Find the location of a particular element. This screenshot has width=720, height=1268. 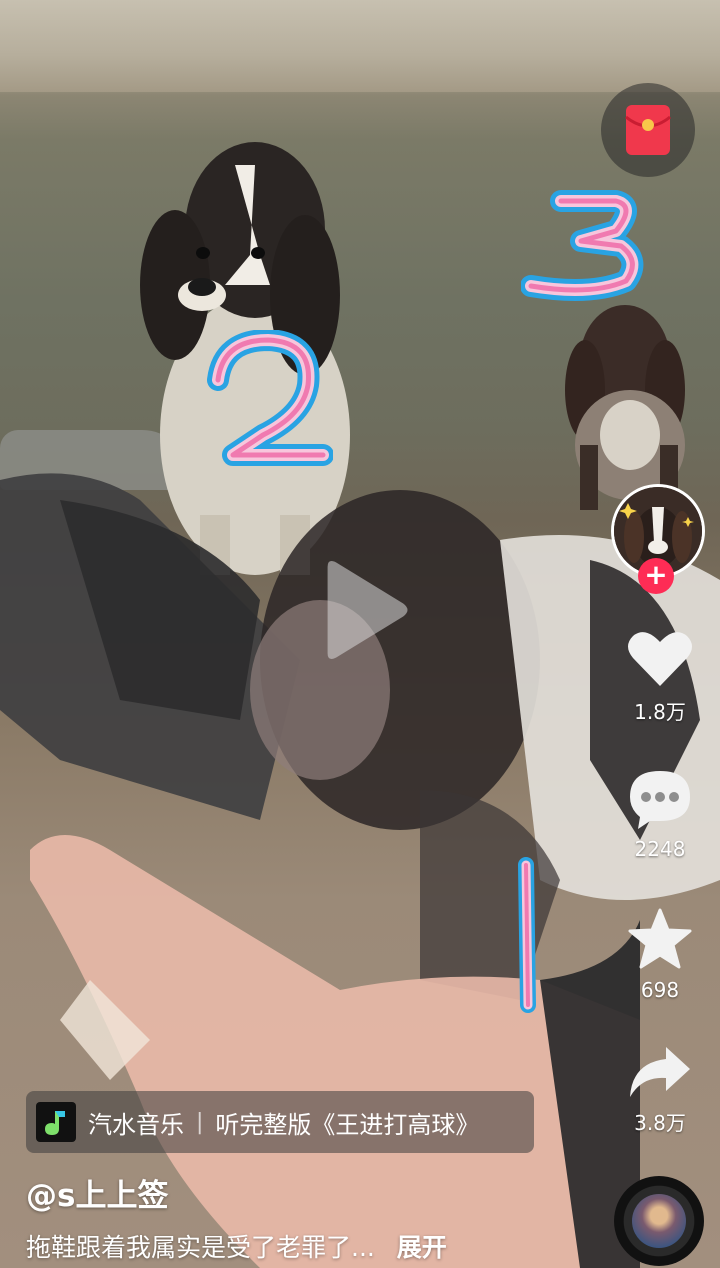

music-disc is located at coordinates (659, 1221).